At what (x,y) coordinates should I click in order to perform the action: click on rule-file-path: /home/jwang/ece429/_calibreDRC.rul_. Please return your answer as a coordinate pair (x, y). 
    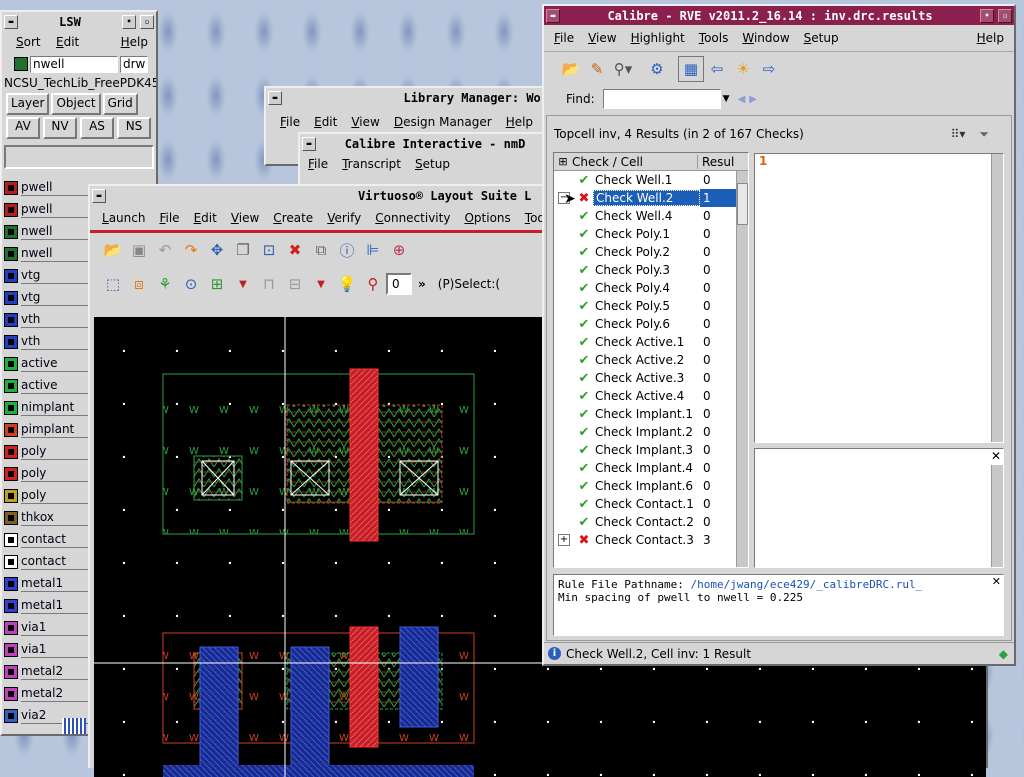
    Looking at the image, I should click on (806, 584).